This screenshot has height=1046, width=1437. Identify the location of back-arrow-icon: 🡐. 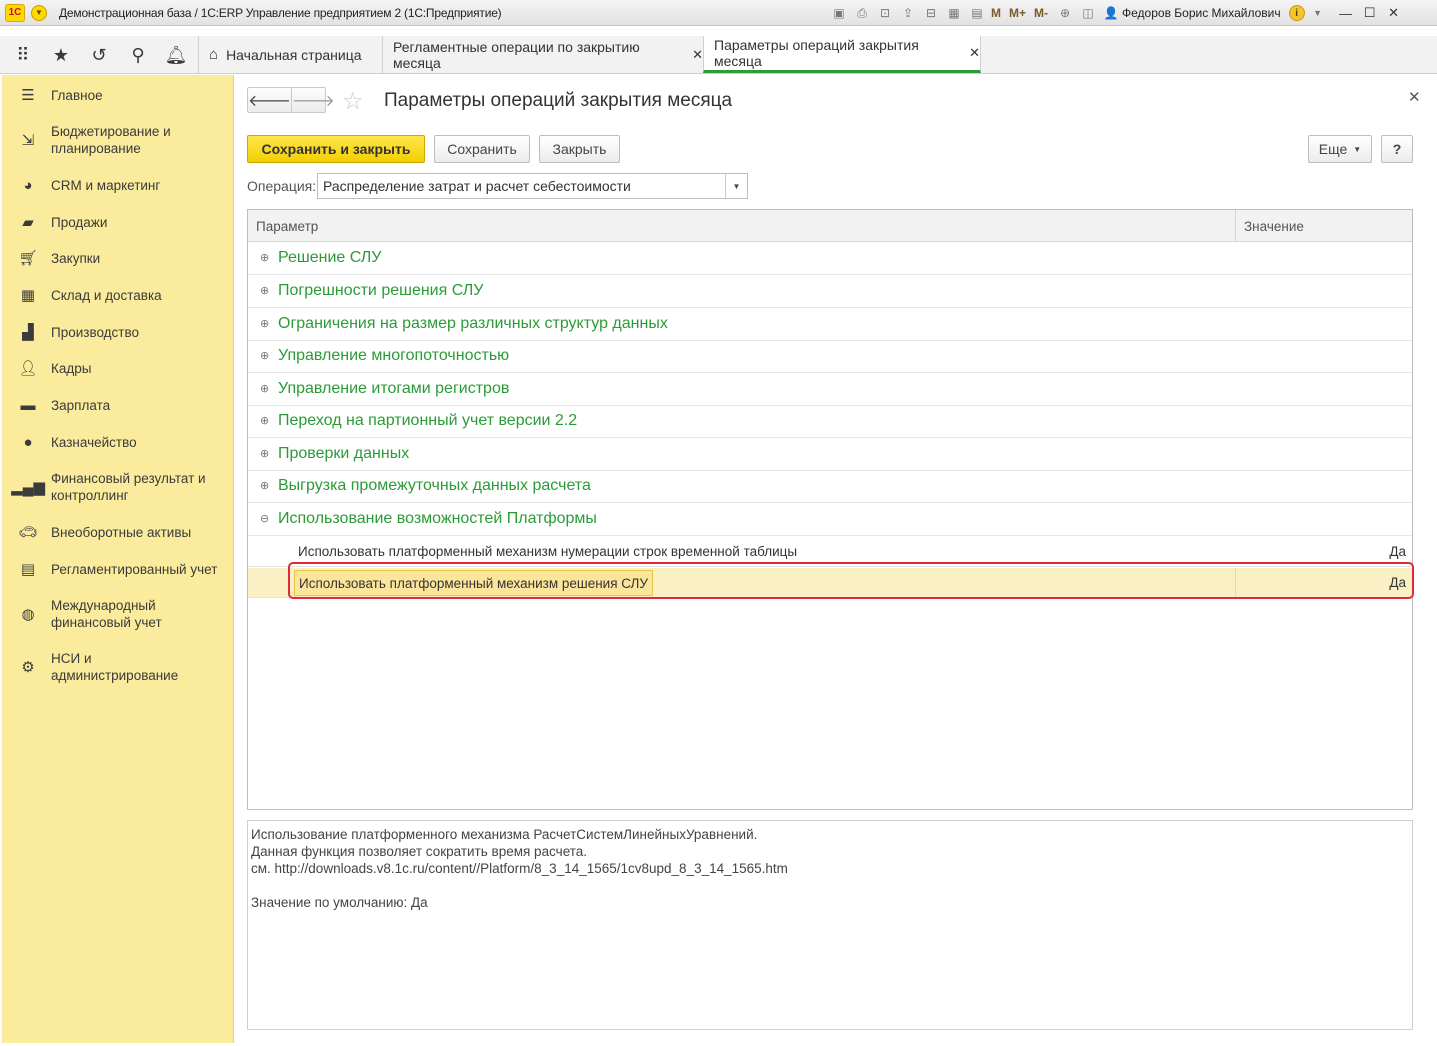
(270, 100).